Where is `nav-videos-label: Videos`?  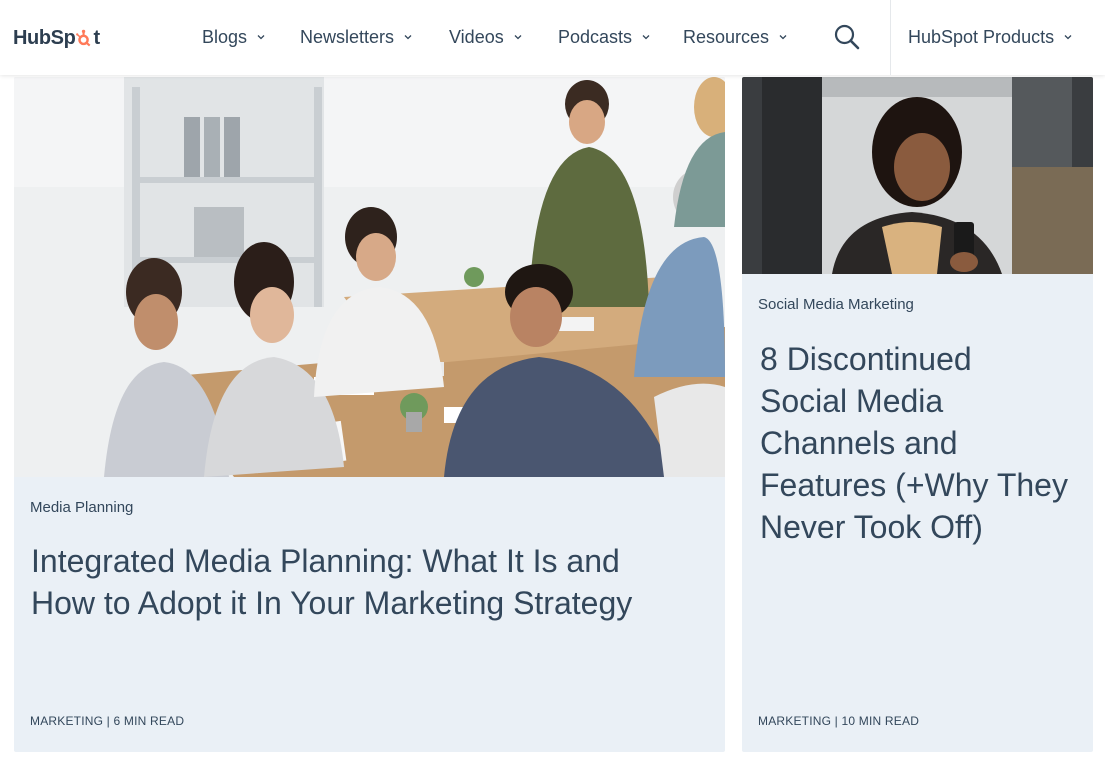 nav-videos-label: Videos is located at coordinates (476, 36).